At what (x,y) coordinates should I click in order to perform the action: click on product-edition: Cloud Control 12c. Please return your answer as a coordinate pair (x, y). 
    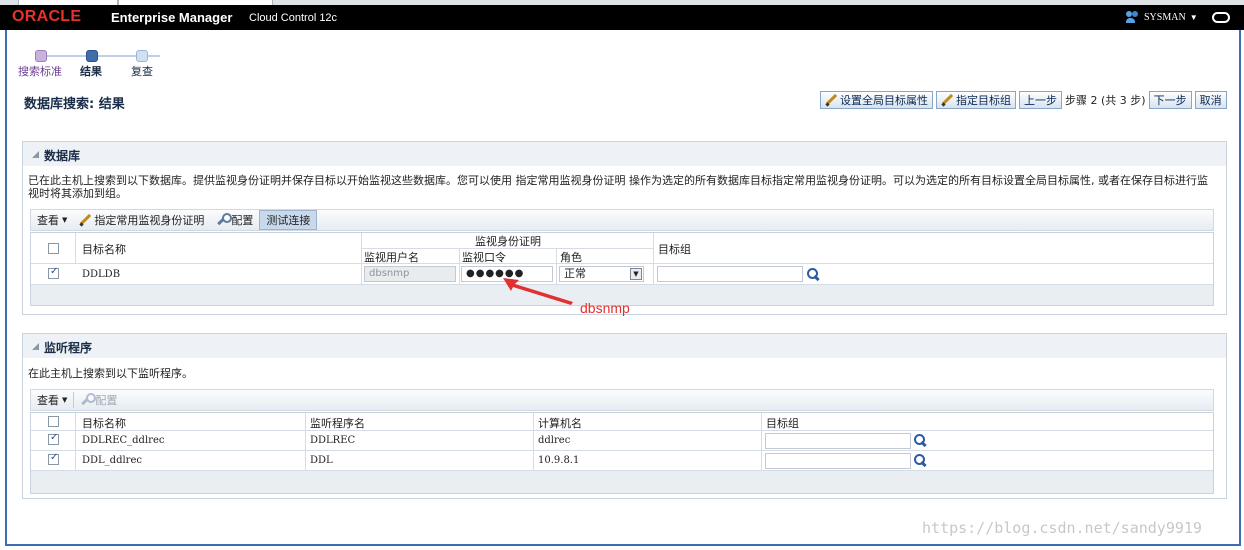
    Looking at the image, I should click on (293, 18).